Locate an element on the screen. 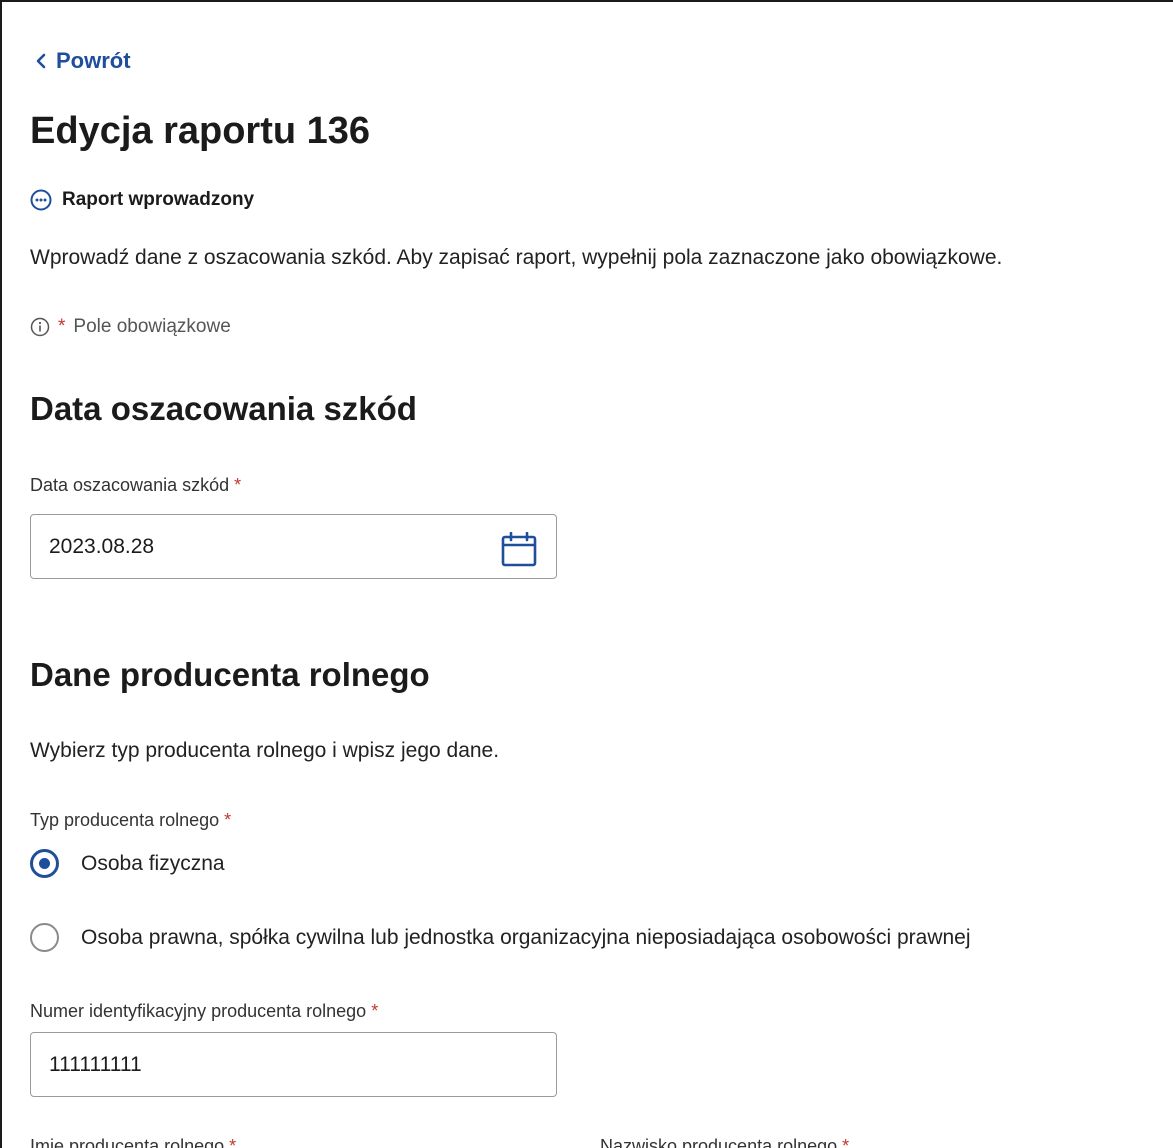 This screenshot has width=1173, height=1148. producer-id-input is located at coordinates (293, 1064).